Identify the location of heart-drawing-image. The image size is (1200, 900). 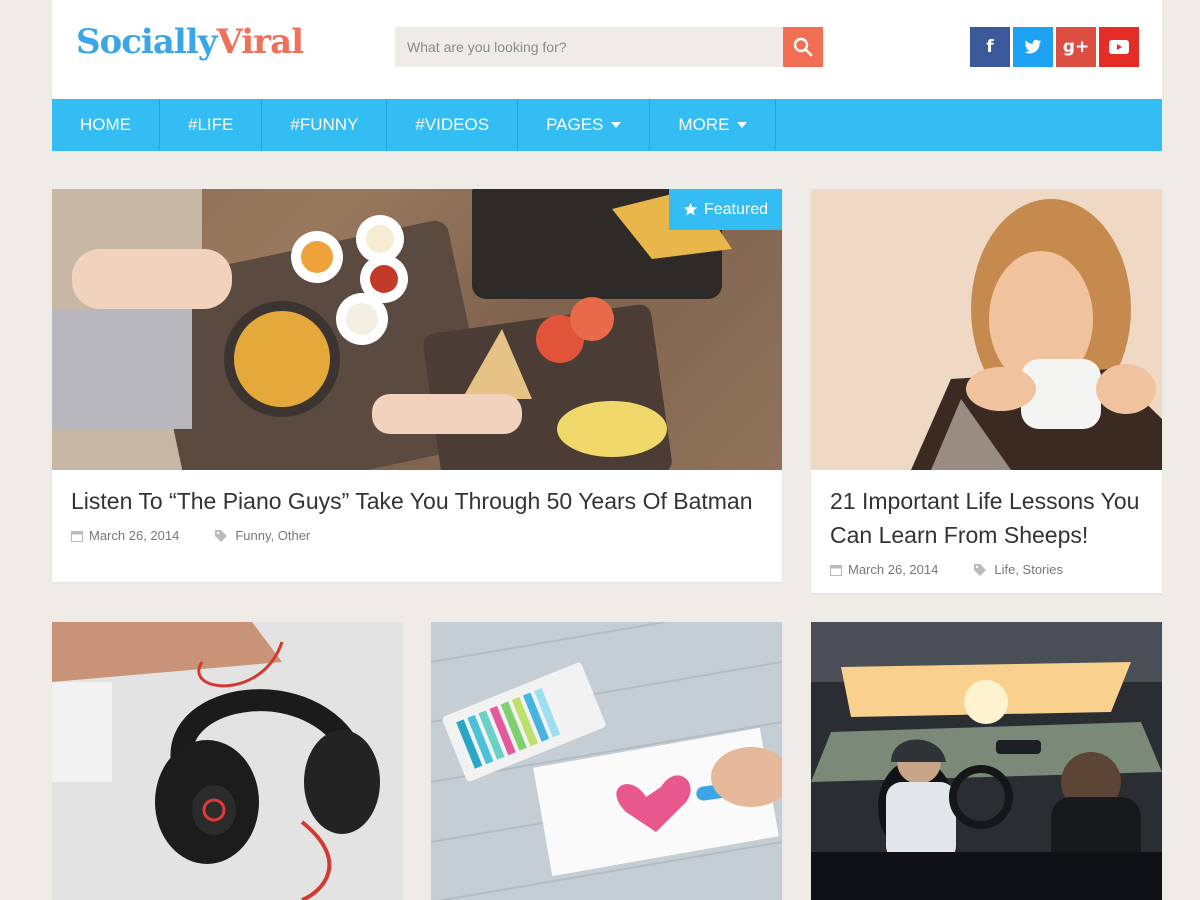
(606, 761).